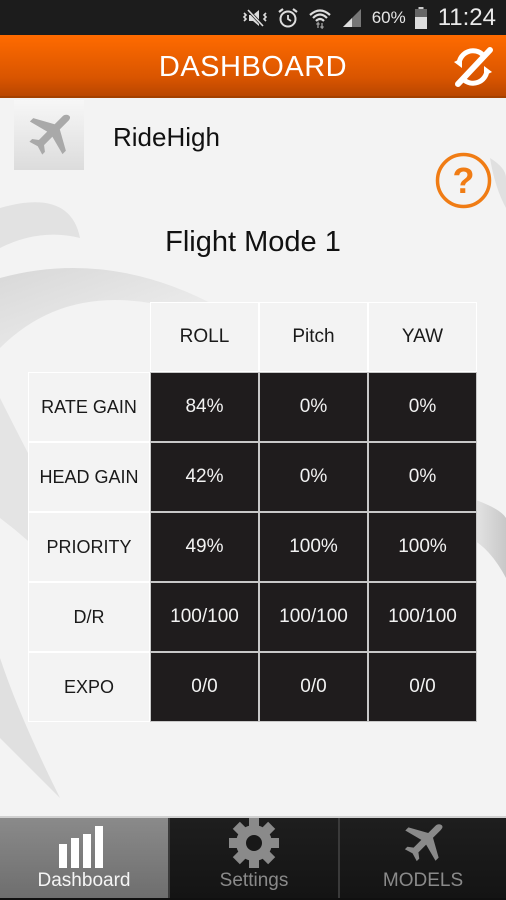 The width and height of the screenshot is (506, 900). Describe the element at coordinates (81, 847) in the screenshot. I see `bar-chart-icon` at that location.